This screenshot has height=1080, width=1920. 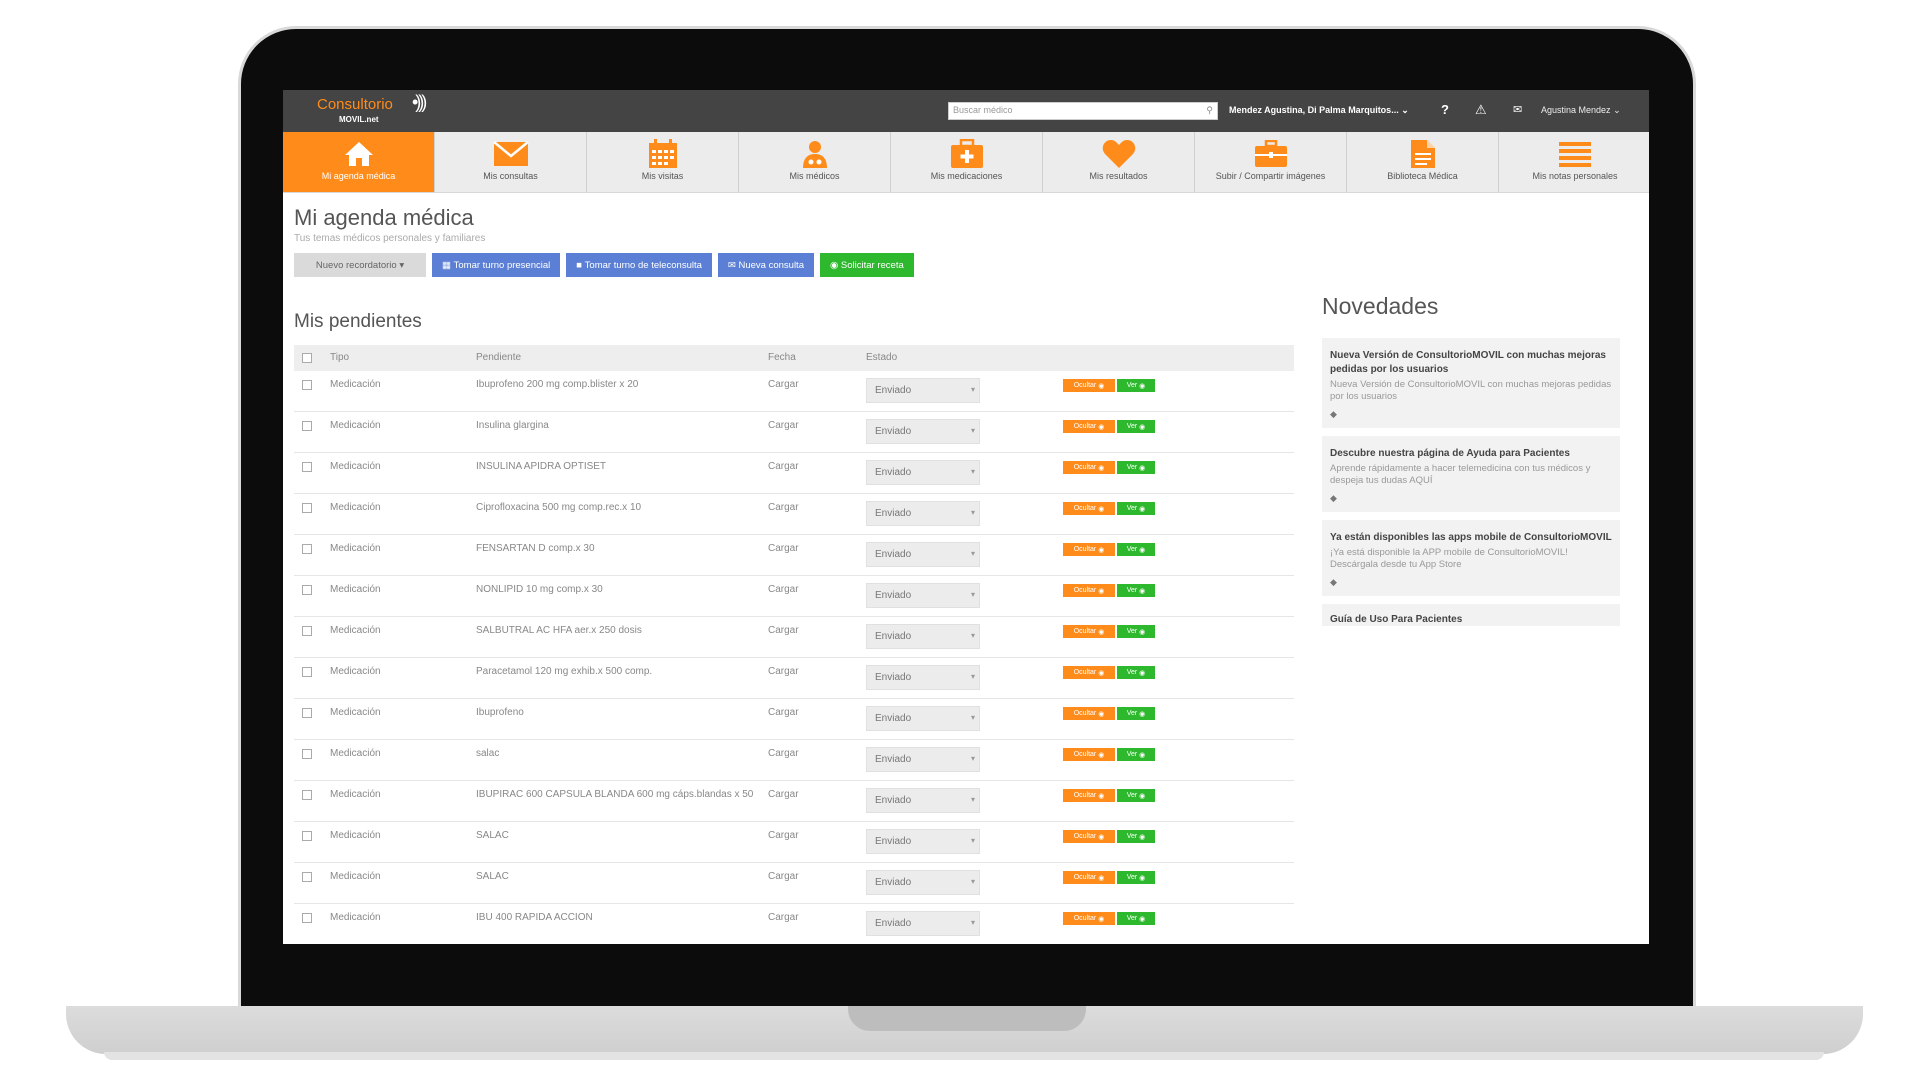 What do you see at coordinates (1574, 162) in the screenshot?
I see `nav-item-notas: Mis notas personales` at bounding box center [1574, 162].